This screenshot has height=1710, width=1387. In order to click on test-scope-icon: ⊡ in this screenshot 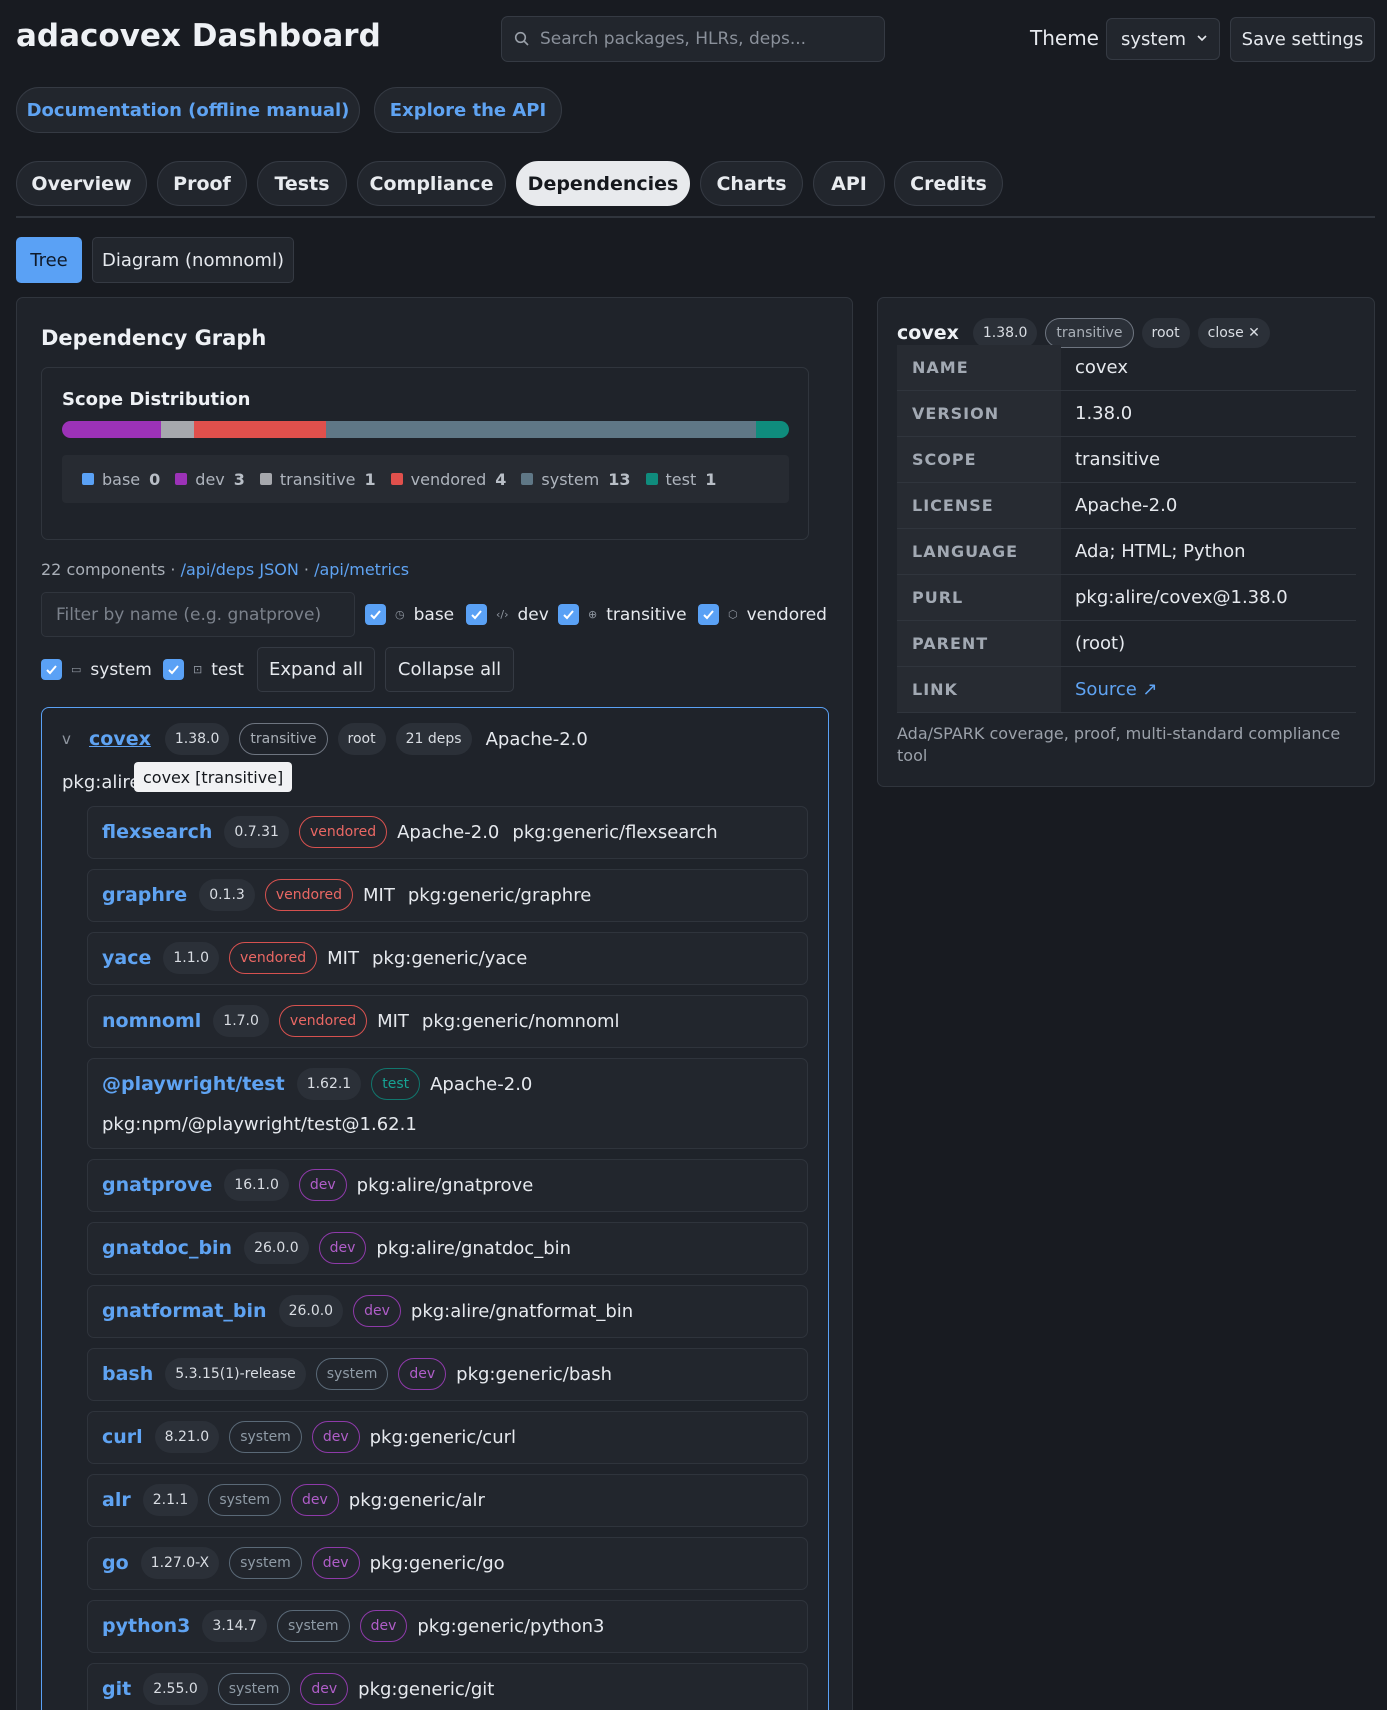, I will do `click(198, 669)`.